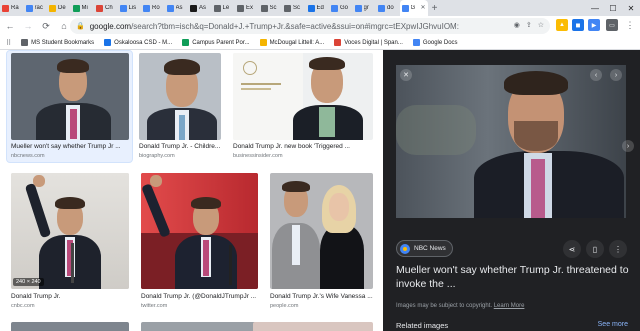 Image resolution: width=640 pixels, height=331 pixels. What do you see at coordinates (628, 146) in the screenshot?
I see `scroll-arrow-icon: ›` at bounding box center [628, 146].